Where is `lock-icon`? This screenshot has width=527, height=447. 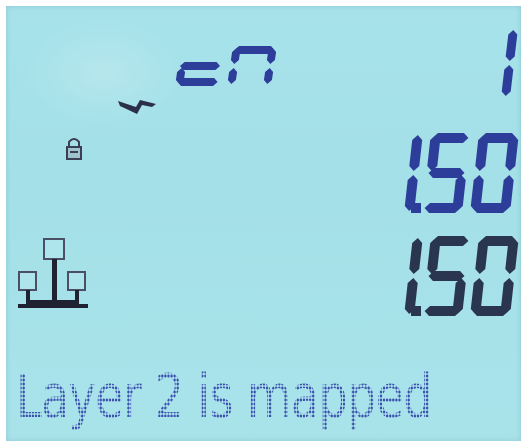
lock-icon is located at coordinates (74, 149).